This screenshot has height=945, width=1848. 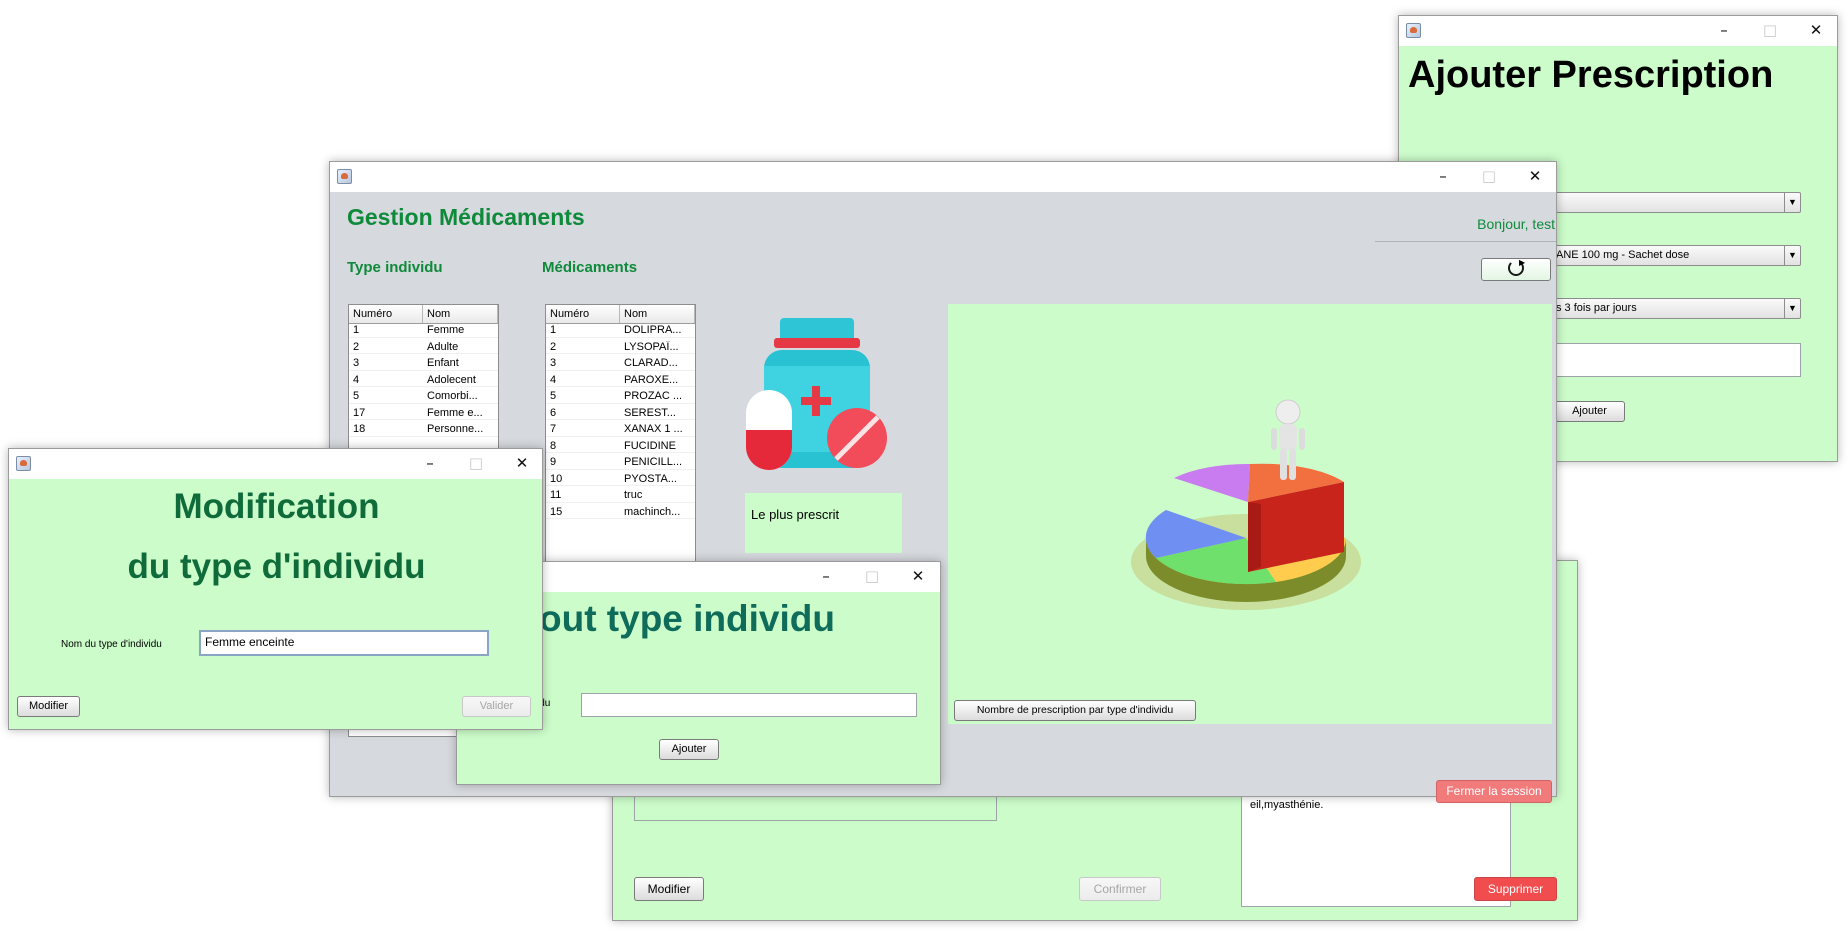 What do you see at coordinates (620, 496) in the screenshot?
I see `table-row: 11 truc` at bounding box center [620, 496].